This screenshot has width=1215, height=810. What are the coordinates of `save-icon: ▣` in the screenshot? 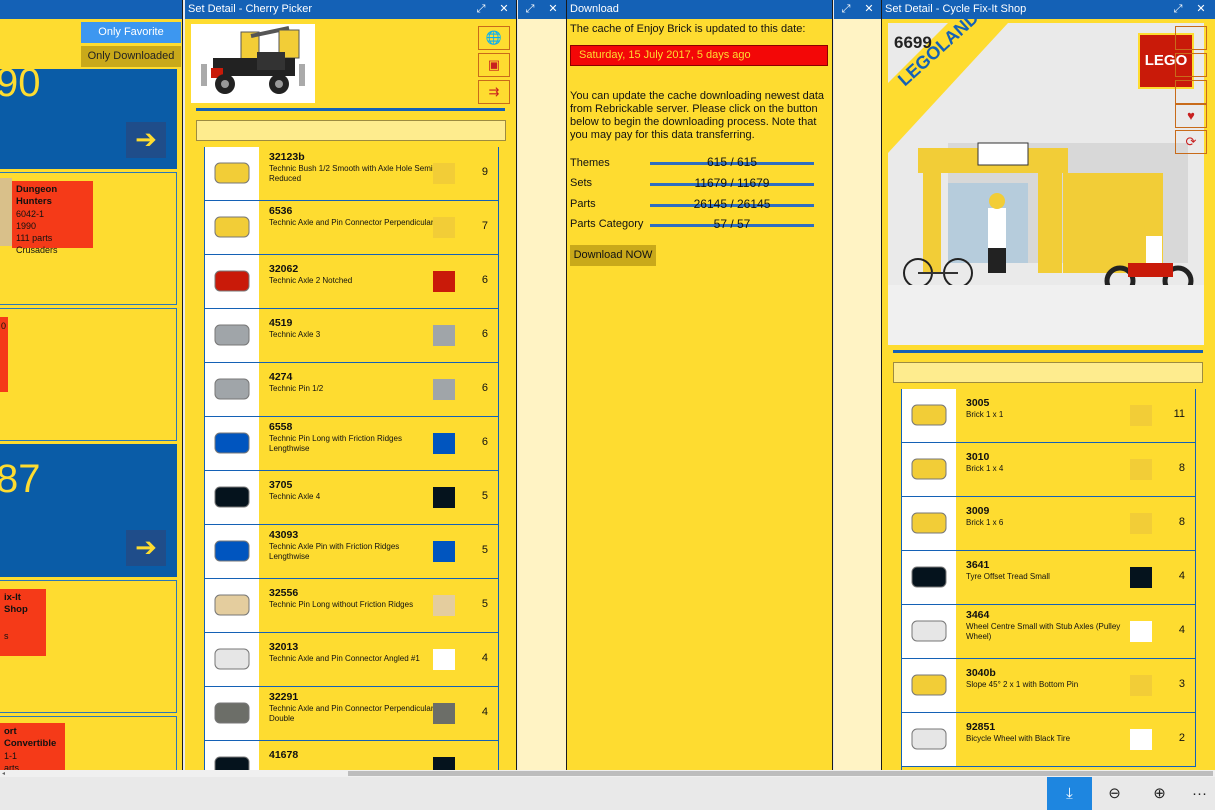 It's located at (494, 65).